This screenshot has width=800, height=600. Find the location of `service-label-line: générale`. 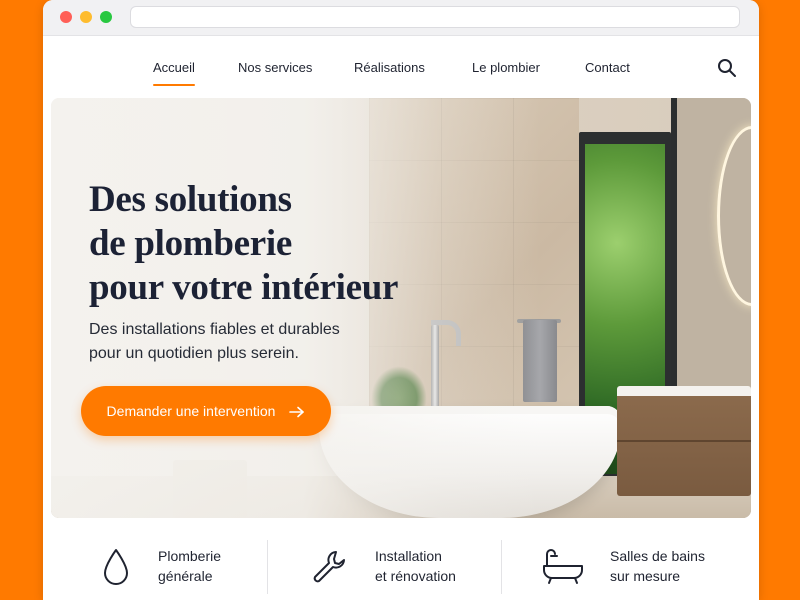

service-label-line: générale is located at coordinates (185, 576).